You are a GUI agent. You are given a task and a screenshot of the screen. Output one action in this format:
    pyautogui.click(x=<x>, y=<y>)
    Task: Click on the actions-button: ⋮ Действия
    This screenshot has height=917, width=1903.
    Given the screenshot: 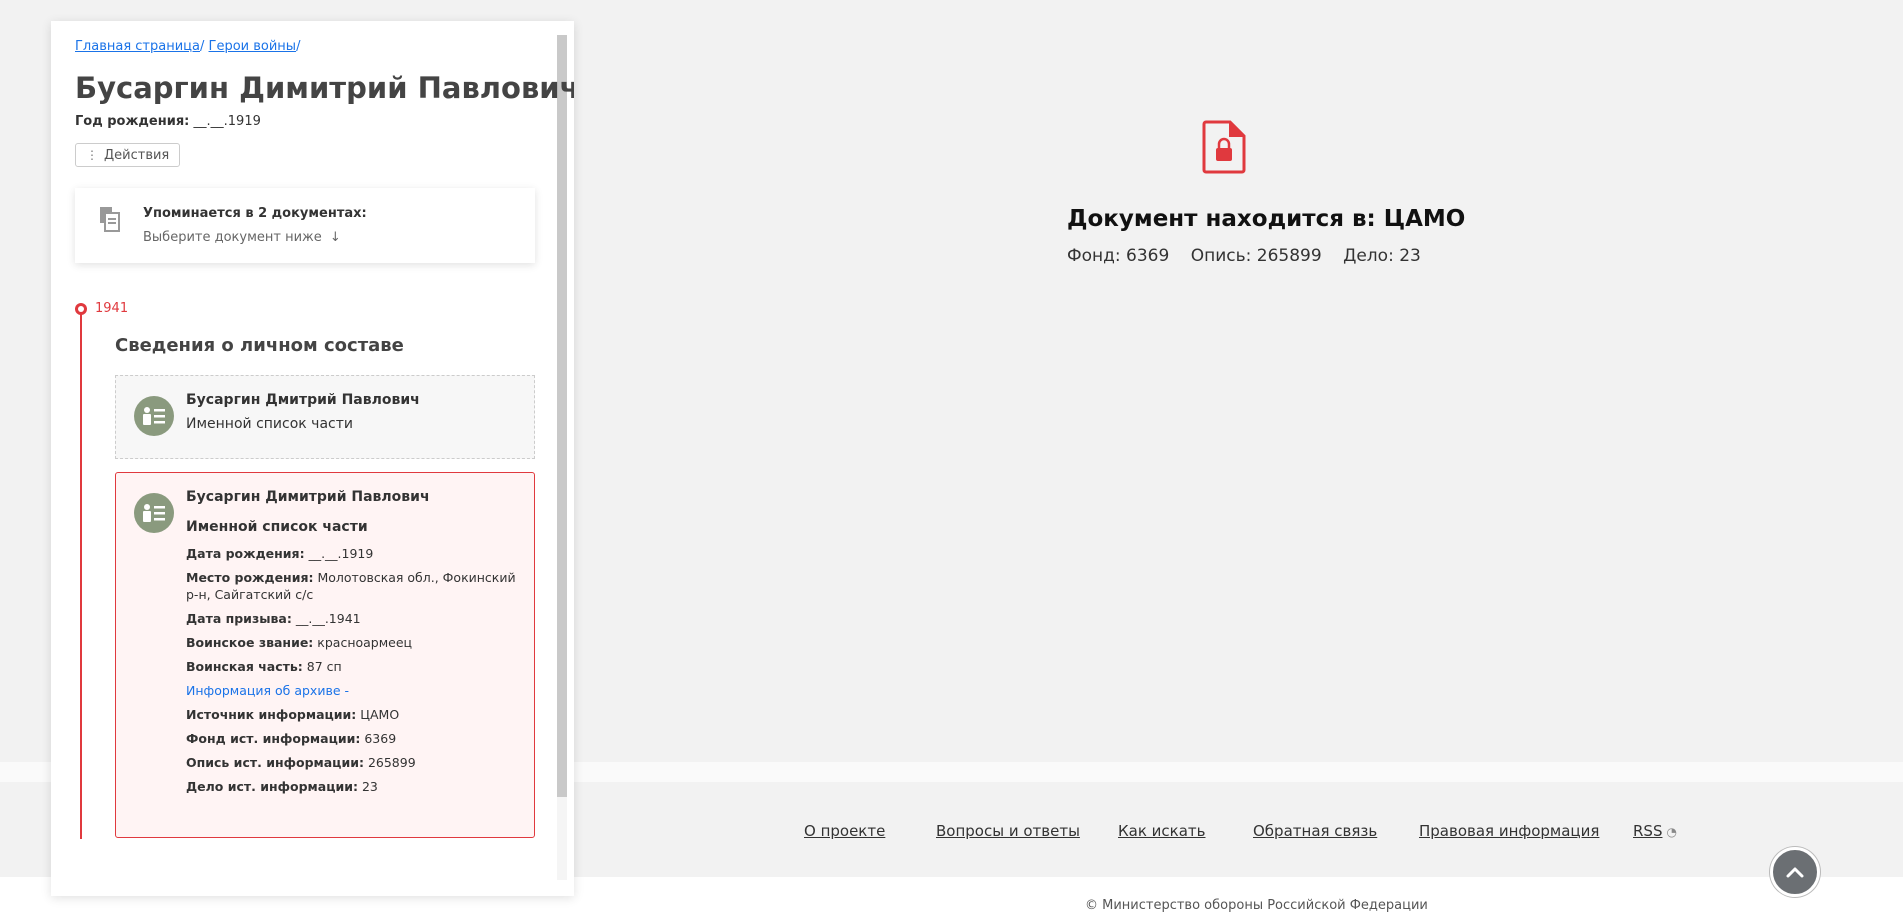 What is the action you would take?
    pyautogui.click(x=128, y=155)
    